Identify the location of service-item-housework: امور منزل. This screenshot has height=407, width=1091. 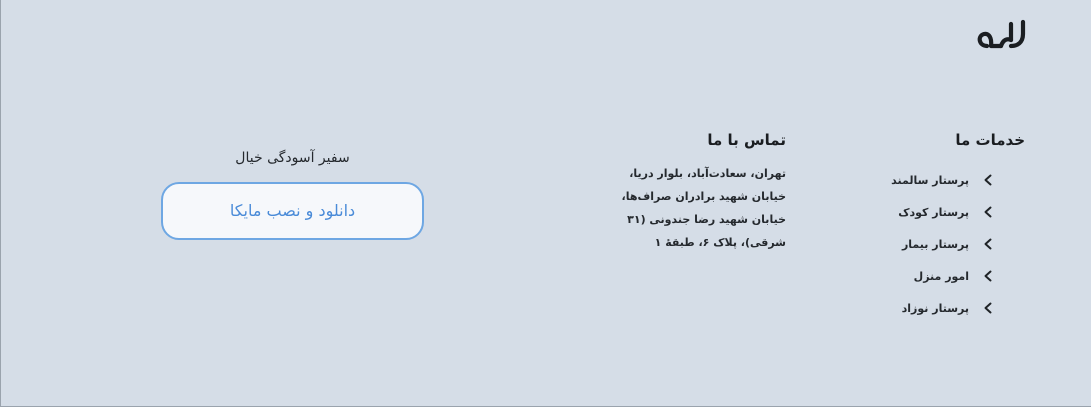
(925, 276).